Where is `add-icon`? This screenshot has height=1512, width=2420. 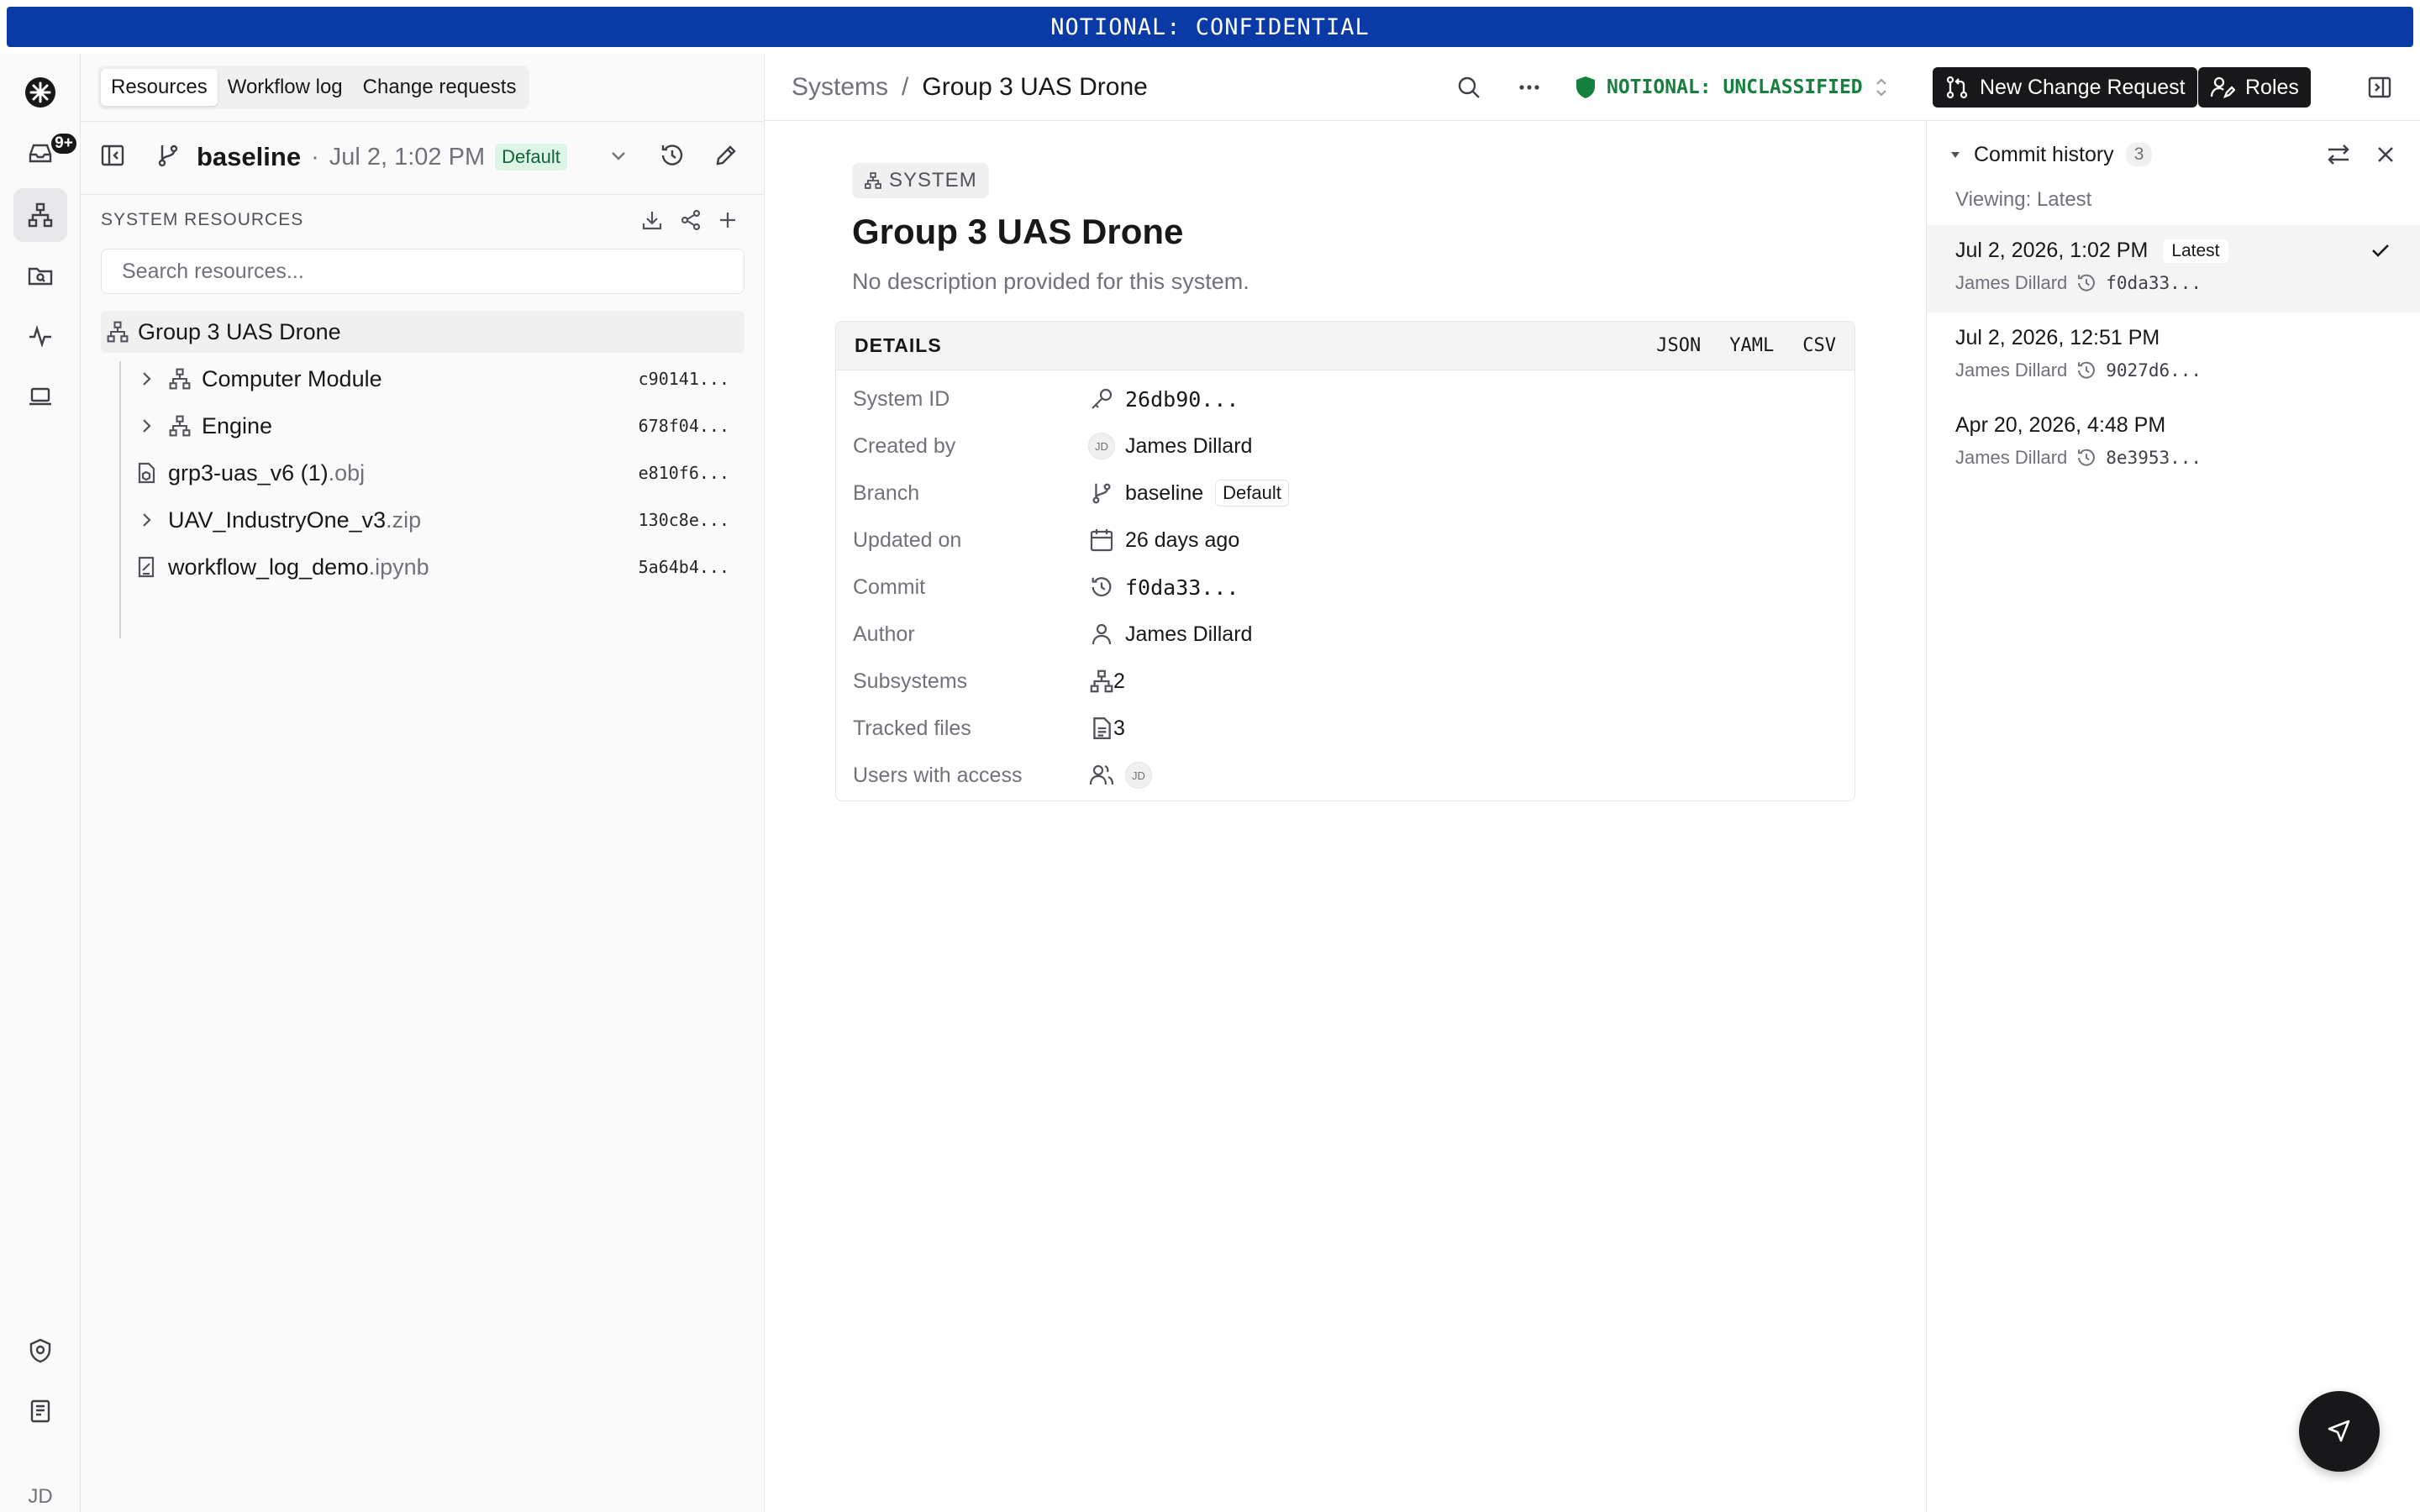
add-icon is located at coordinates (727, 220).